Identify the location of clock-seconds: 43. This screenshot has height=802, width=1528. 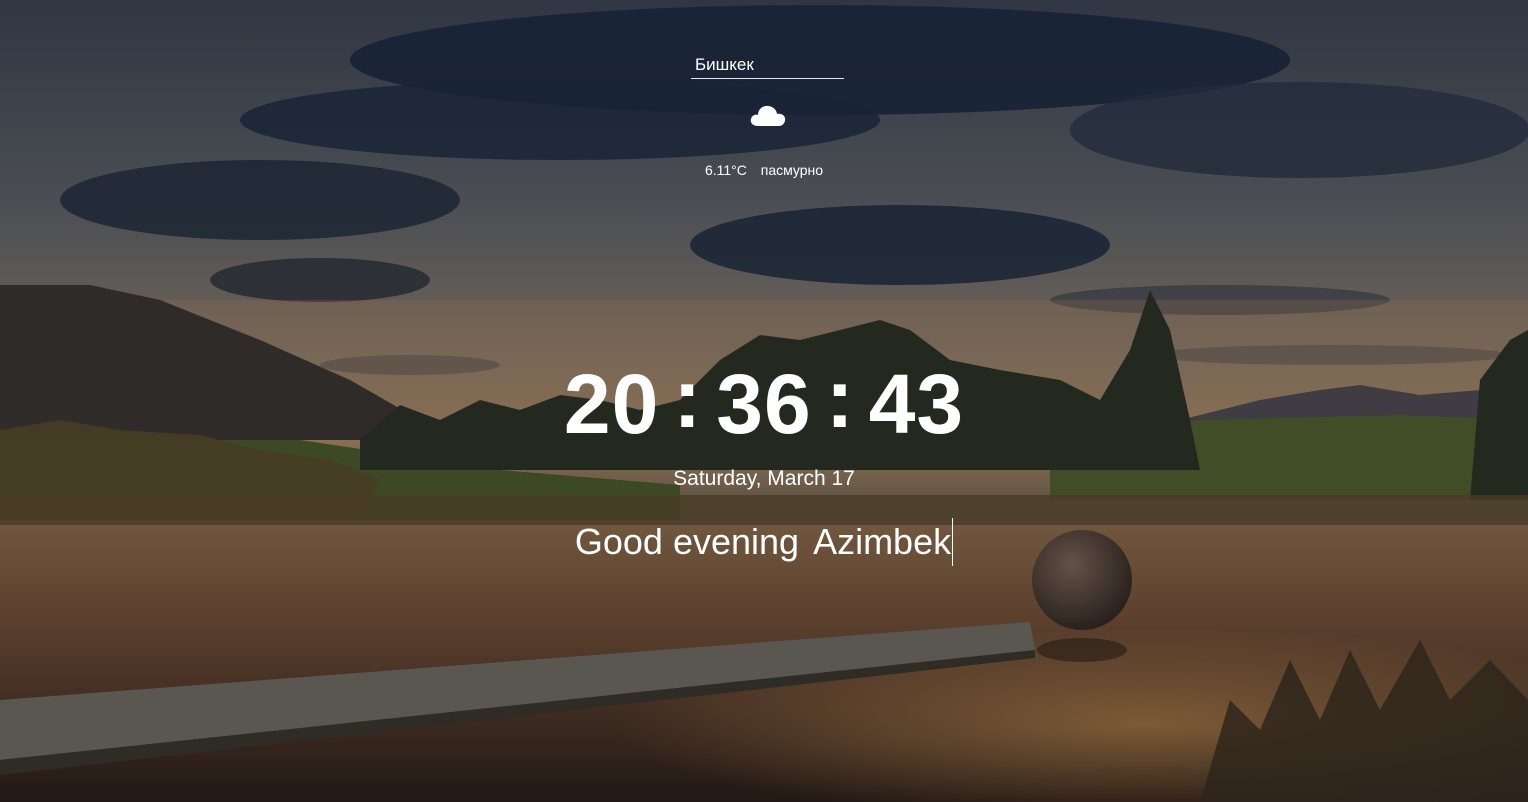
(916, 404).